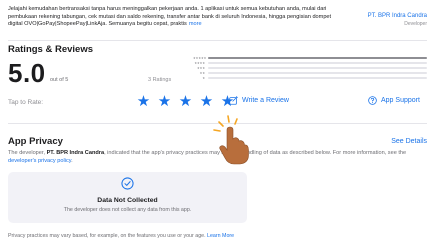  I want to click on divider, so click(217, 40).